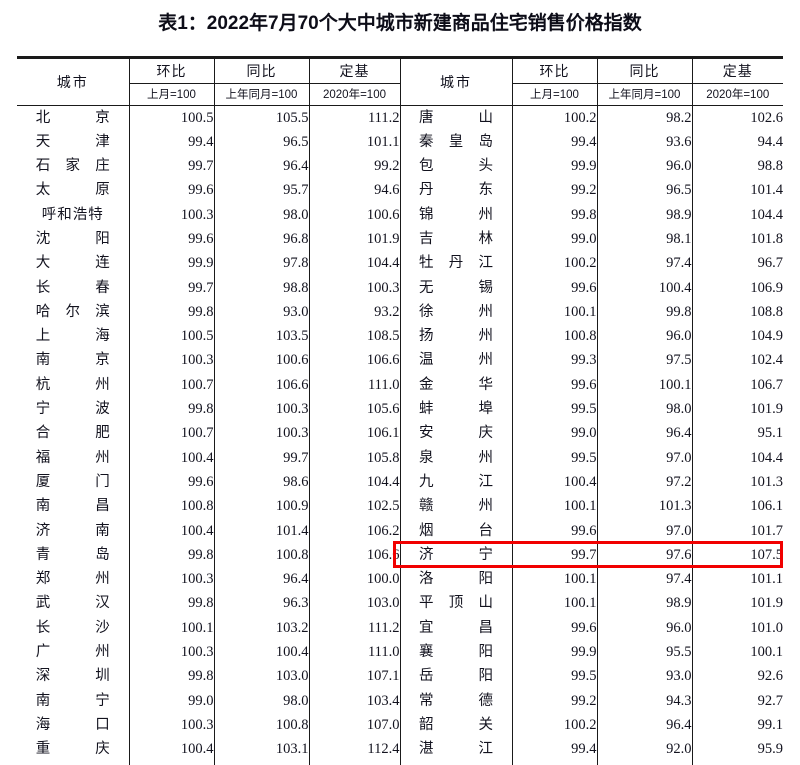 Image resolution: width=800 pixels, height=765 pixels. Describe the element at coordinates (770, 263) in the screenshot. I see `cell-dingji-right: 96.7` at that location.